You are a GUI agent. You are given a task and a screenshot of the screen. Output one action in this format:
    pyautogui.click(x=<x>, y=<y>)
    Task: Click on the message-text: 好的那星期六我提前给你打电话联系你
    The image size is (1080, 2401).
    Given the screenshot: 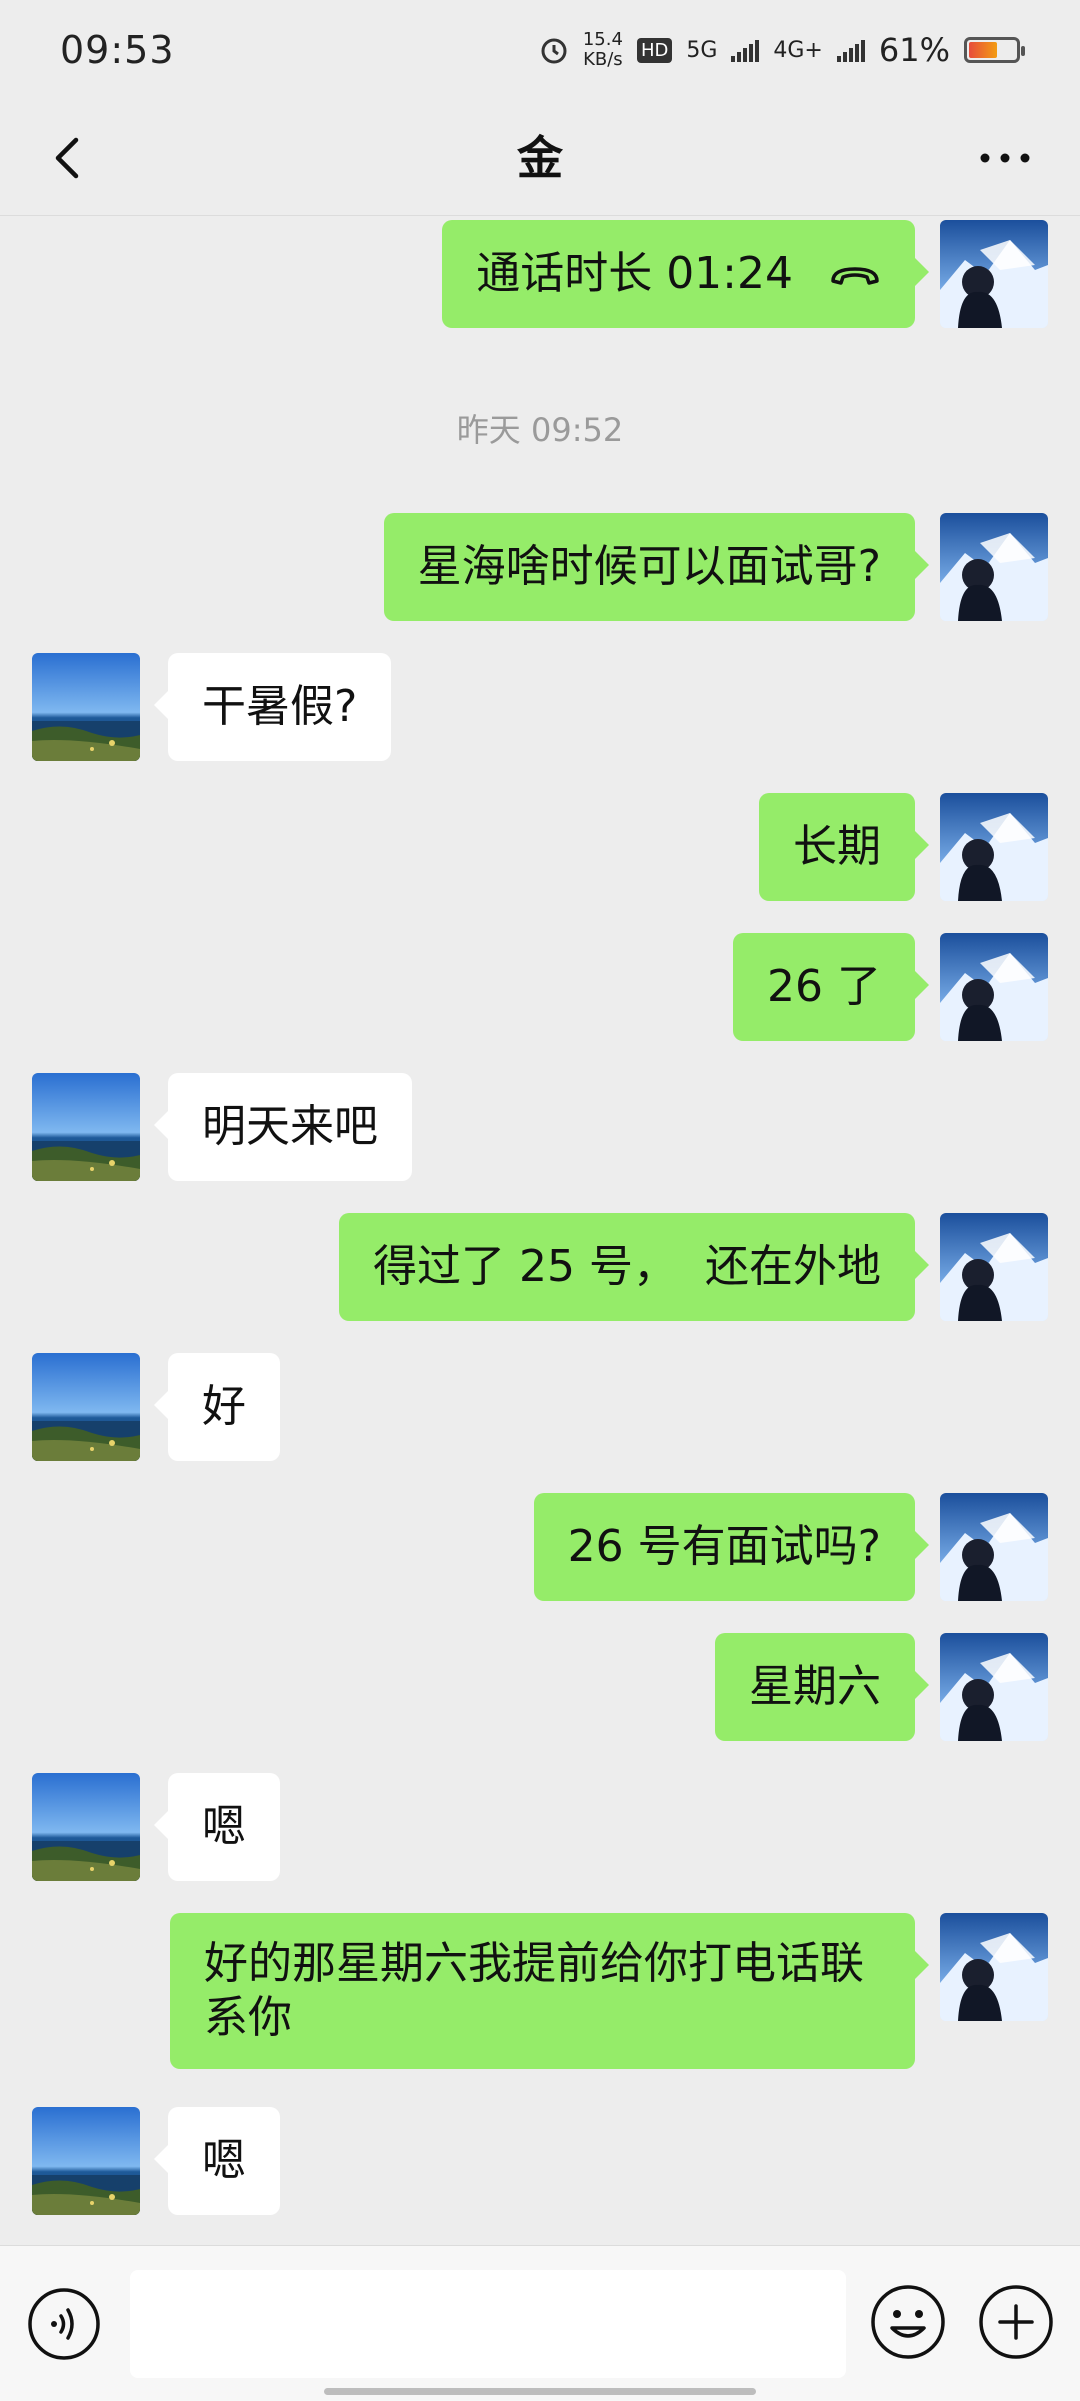 What is the action you would take?
    pyautogui.click(x=534, y=1990)
    